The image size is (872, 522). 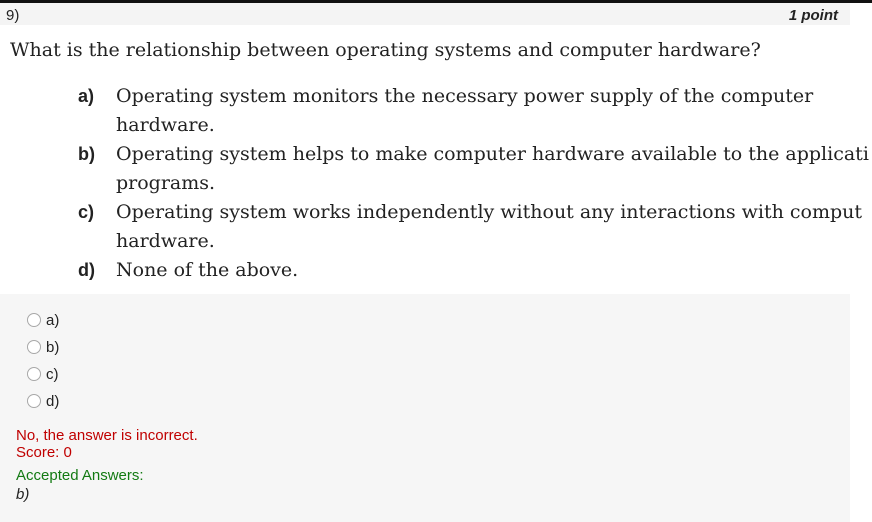 I want to click on result-text: No, the answer is incorrect., so click(x=107, y=435).